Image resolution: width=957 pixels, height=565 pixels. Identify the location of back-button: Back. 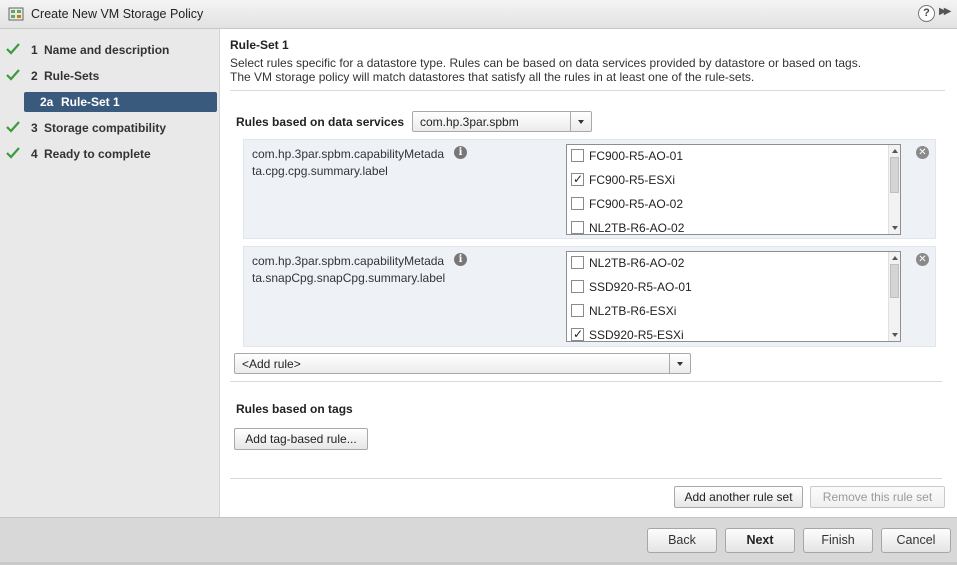
(682, 540).